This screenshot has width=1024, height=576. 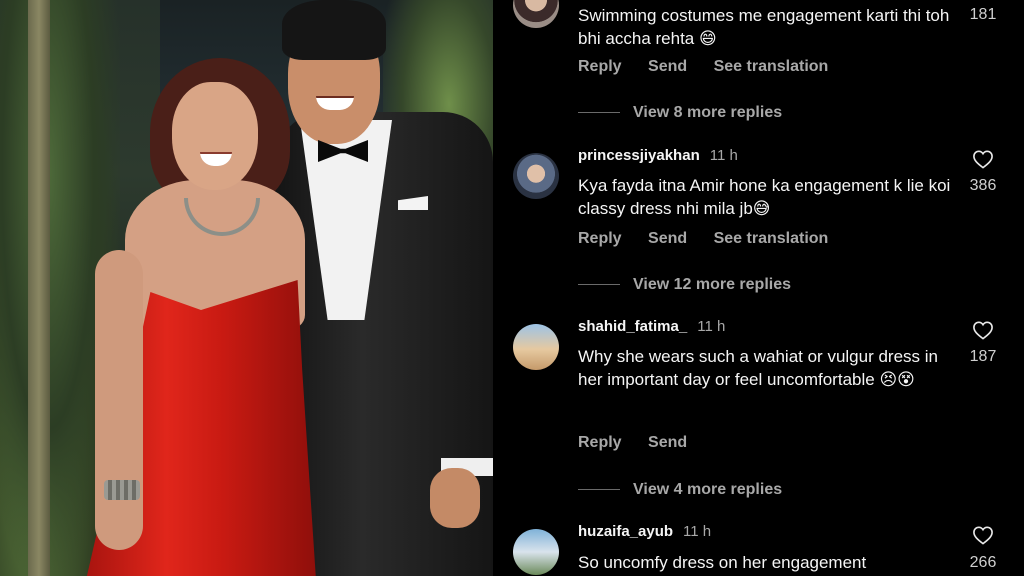 I want to click on comment-text: So uncomfy dress on her engagement, so click(x=722, y=562).